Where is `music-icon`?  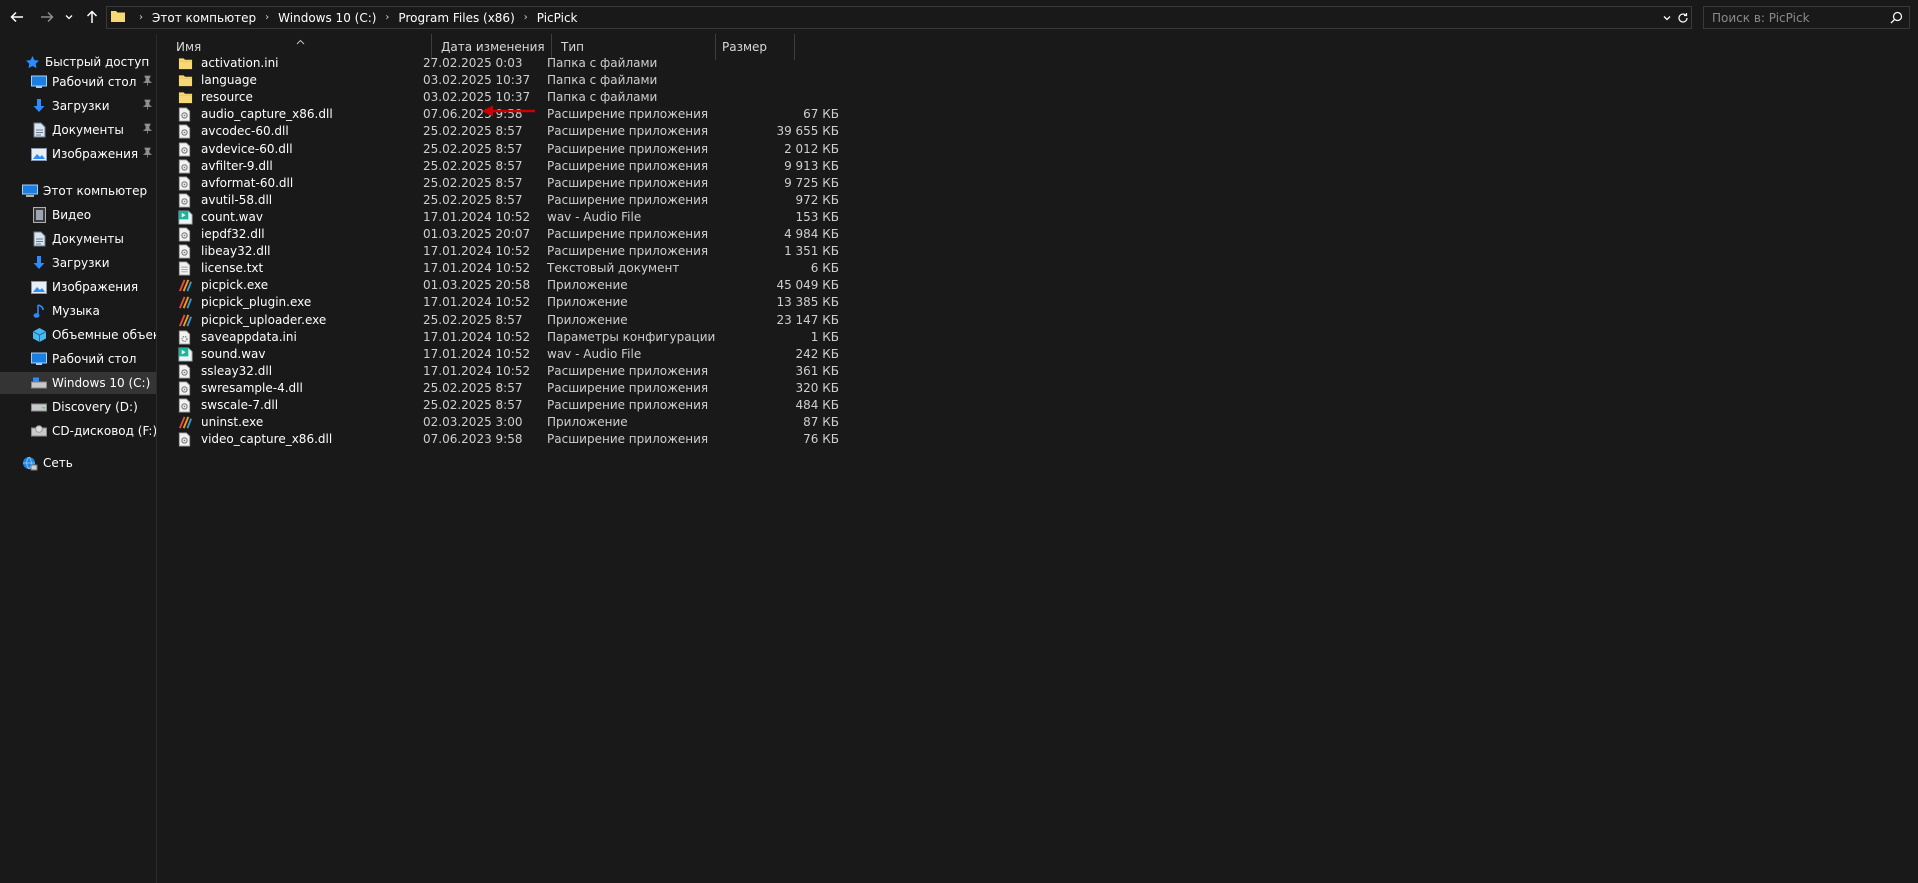
music-icon is located at coordinates (39, 311).